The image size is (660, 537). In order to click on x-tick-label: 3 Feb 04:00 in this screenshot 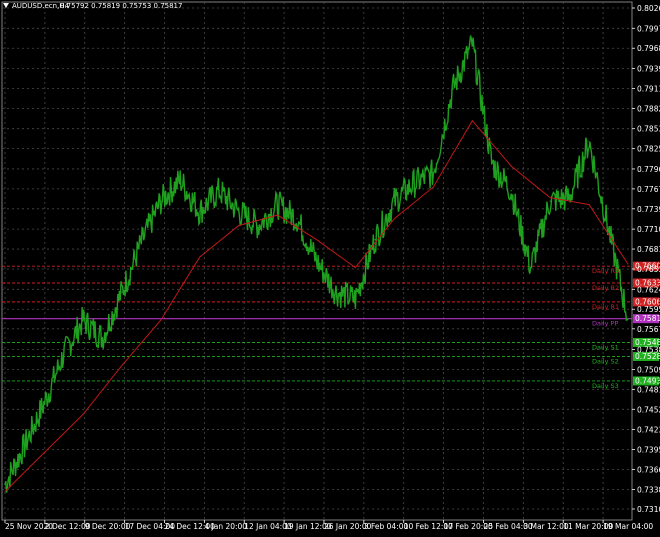, I will do `click(386, 526)`.